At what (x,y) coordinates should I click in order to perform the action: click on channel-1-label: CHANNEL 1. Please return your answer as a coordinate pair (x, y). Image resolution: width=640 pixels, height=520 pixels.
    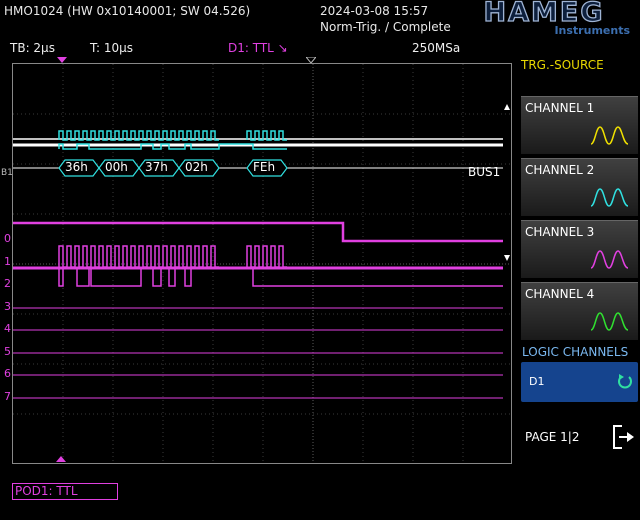
    Looking at the image, I should click on (560, 108).